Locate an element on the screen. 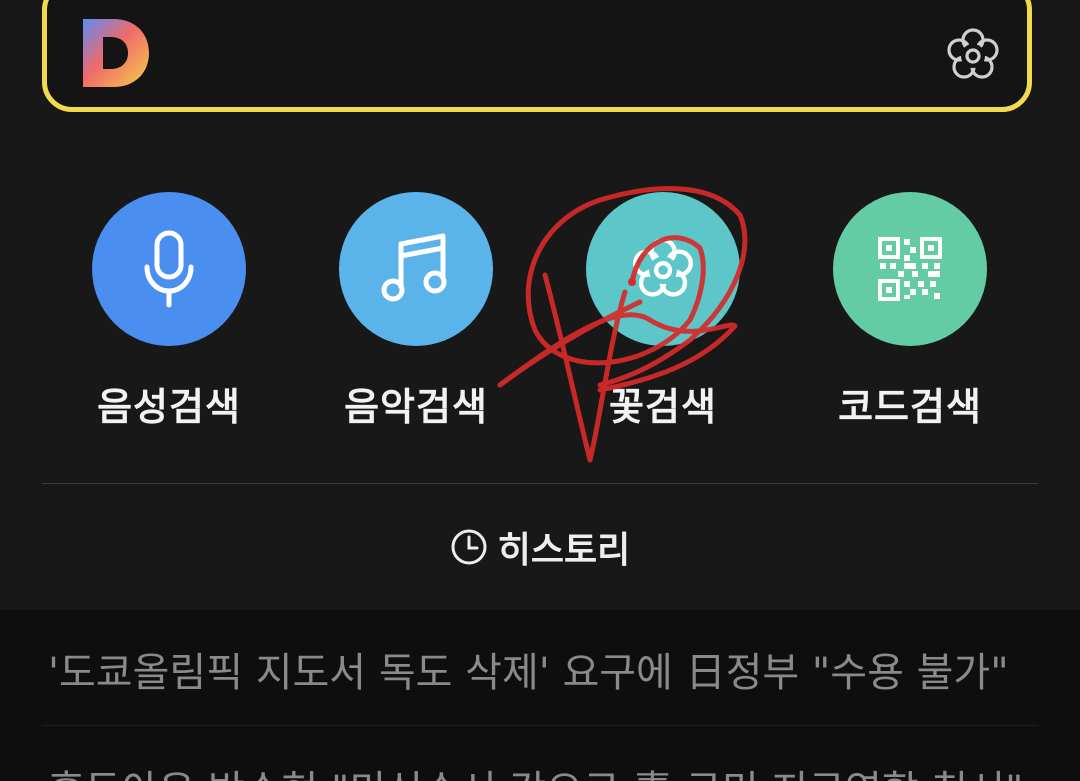  code-search-label: 코드검색 is located at coordinates (910, 407).